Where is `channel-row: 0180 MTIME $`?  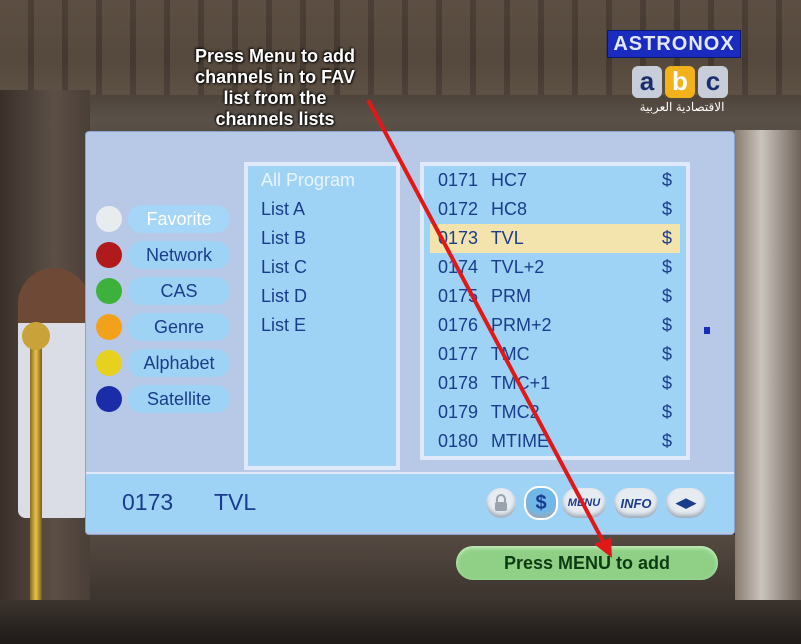 channel-row: 0180 MTIME $ is located at coordinates (555, 441).